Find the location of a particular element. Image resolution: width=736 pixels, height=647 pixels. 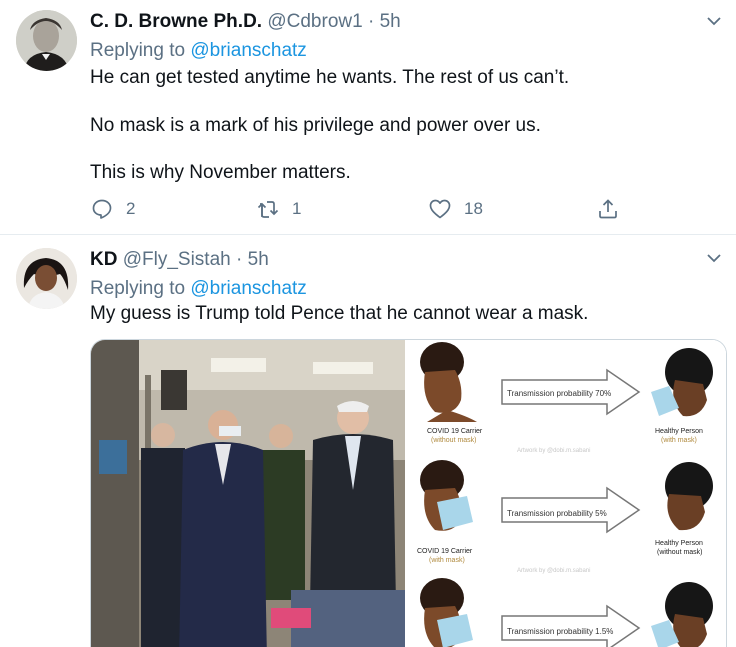

transmission-label: Transmission probability 1.5% is located at coordinates (560, 631).